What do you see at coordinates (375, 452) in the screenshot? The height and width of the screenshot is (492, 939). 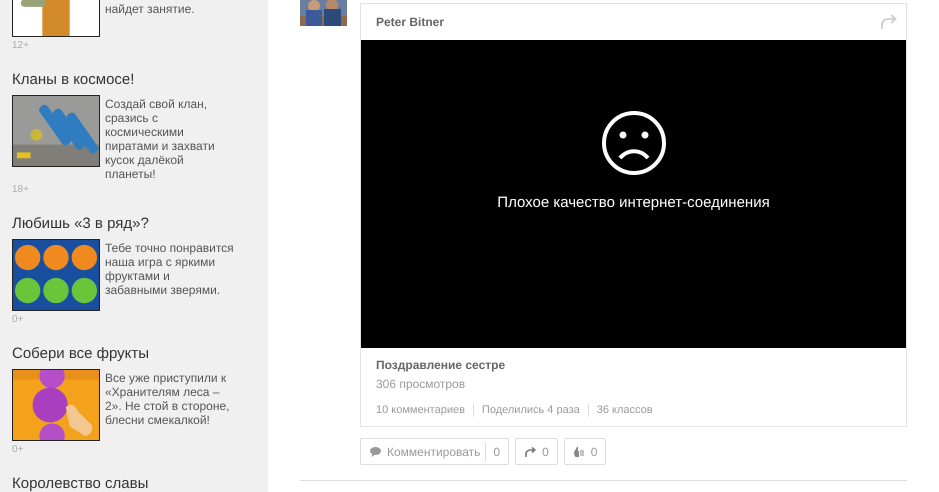 I see `speech-bubble-icon` at bounding box center [375, 452].